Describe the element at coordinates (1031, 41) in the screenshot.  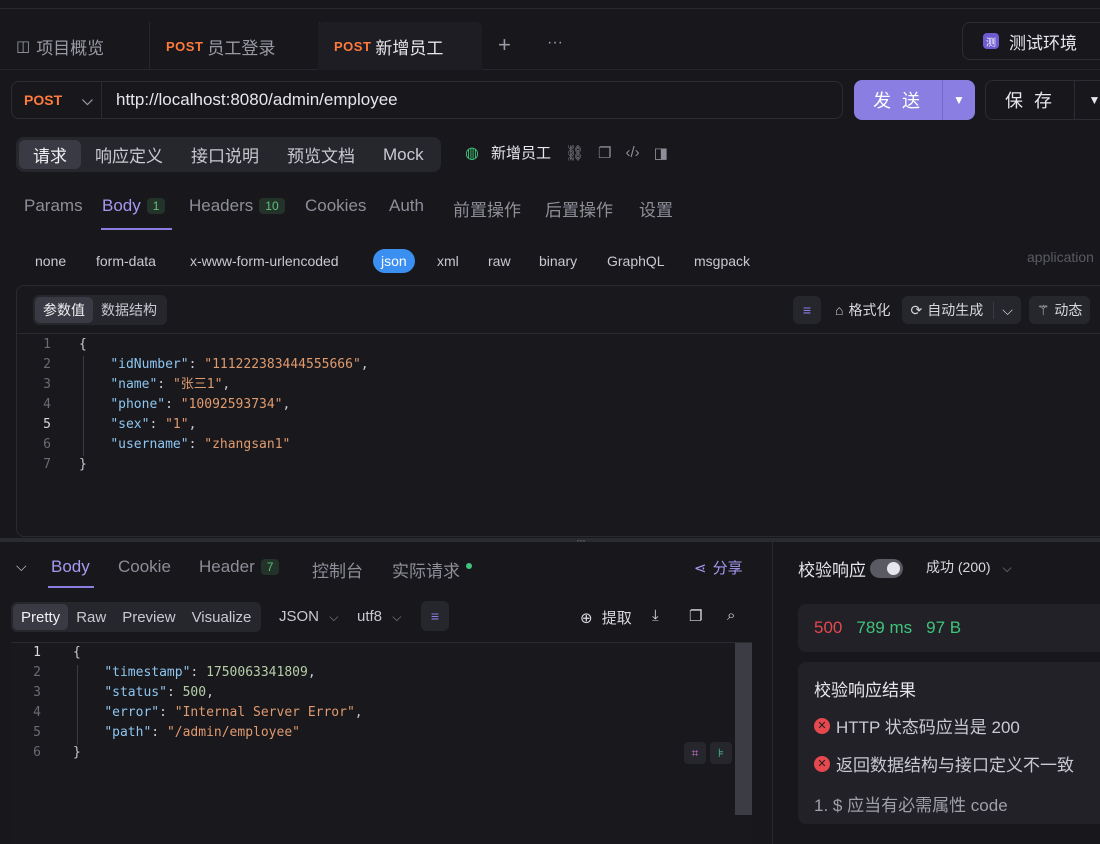
I see `environment-select: 测 测试环境` at that location.